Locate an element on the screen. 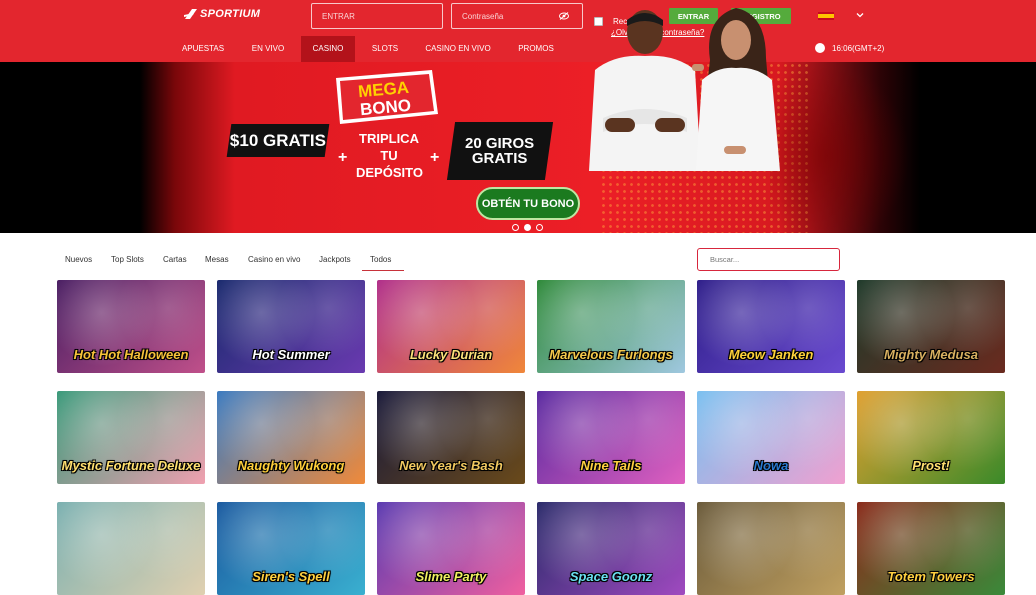 The image size is (1036, 595). game-tile: Hot Hot Halloween is located at coordinates (131, 326).